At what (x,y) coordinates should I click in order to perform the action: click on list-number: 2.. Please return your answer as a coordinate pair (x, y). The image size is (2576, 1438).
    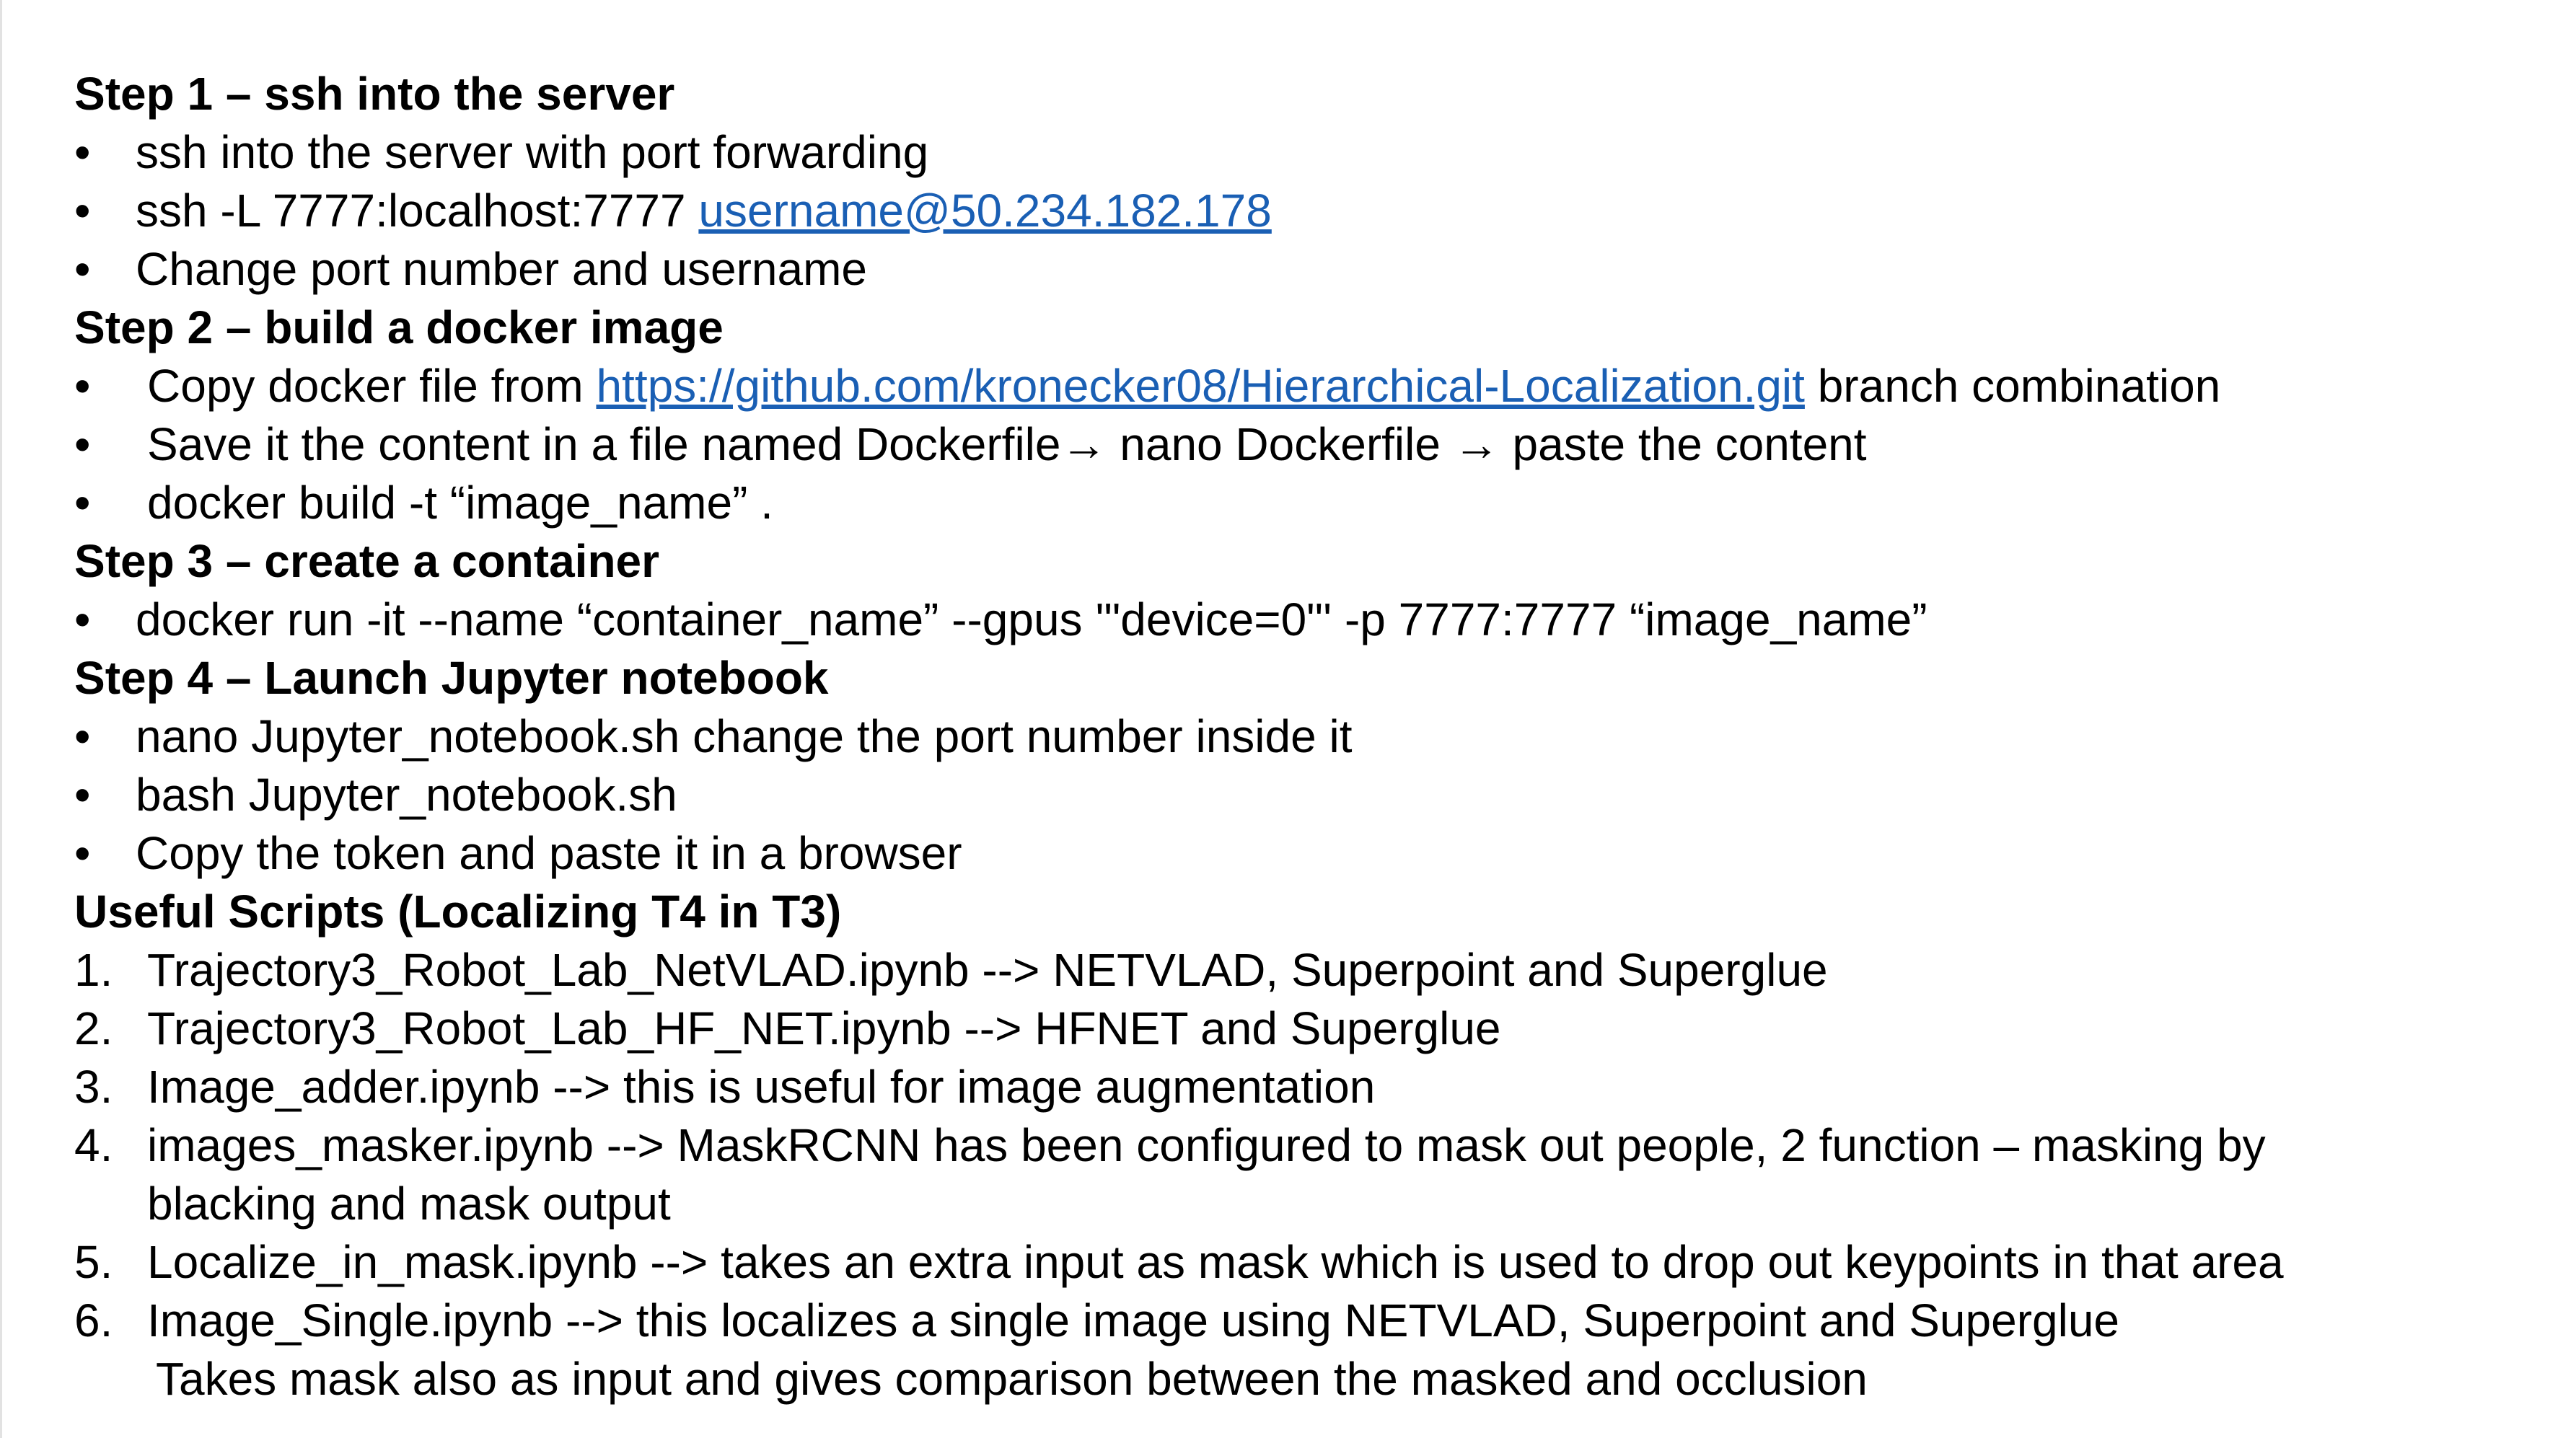
    Looking at the image, I should click on (93, 1028).